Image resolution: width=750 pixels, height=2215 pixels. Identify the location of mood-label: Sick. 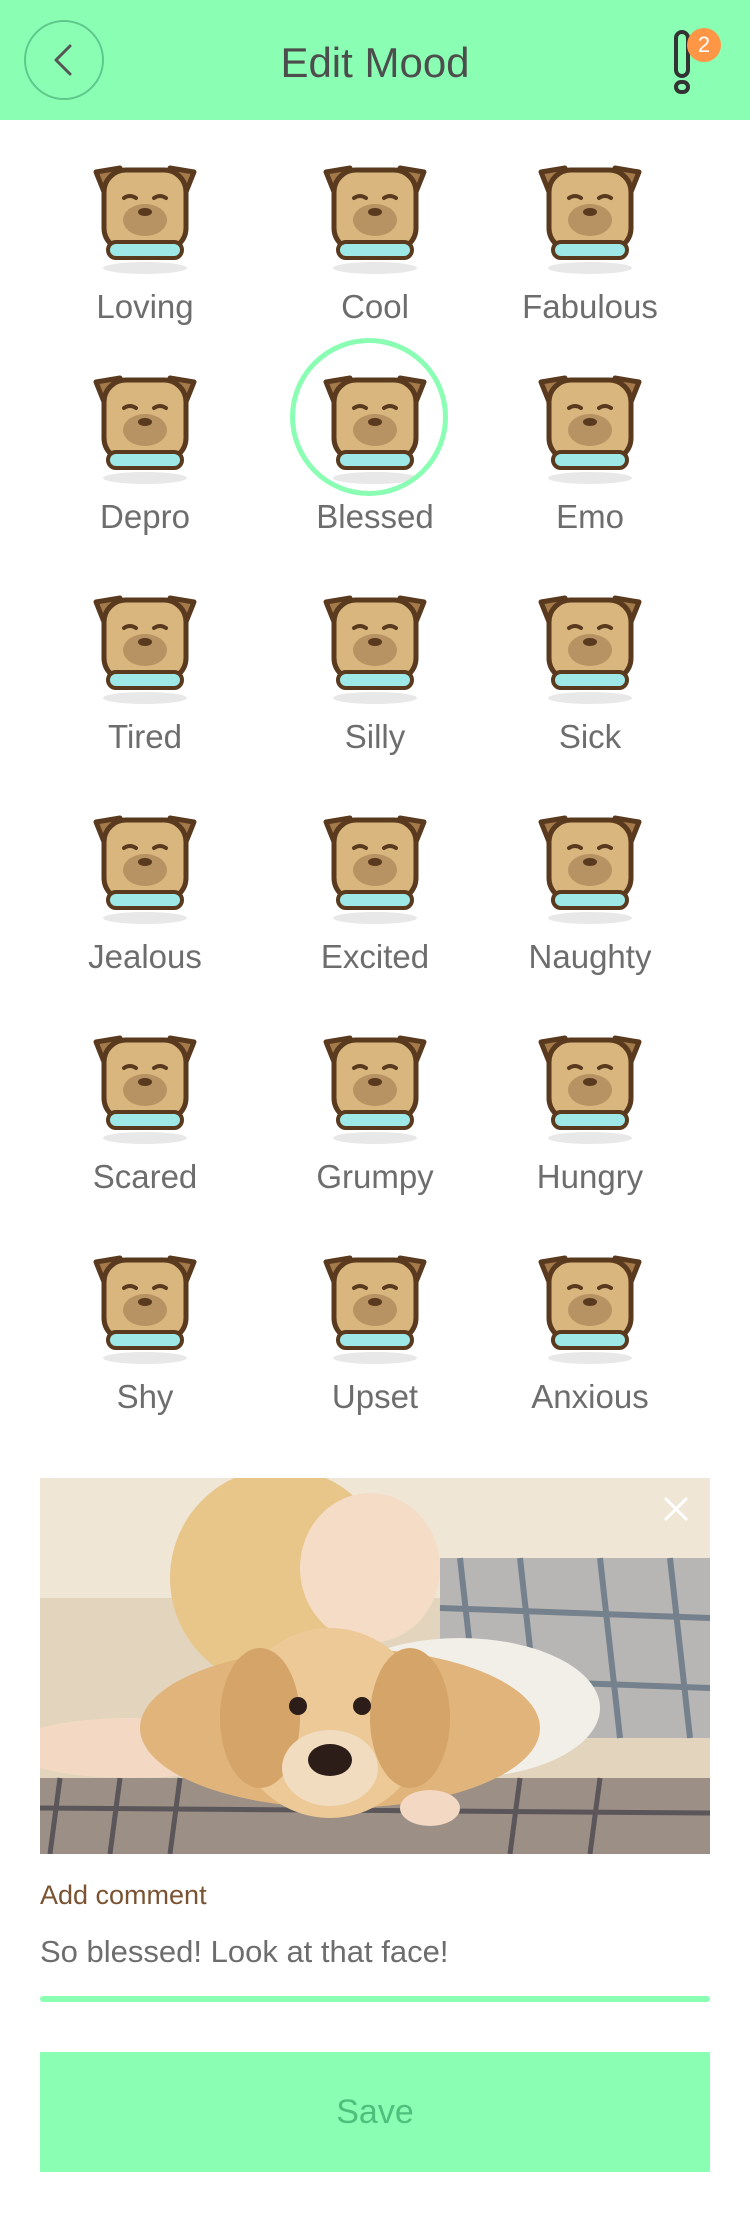
(590, 736).